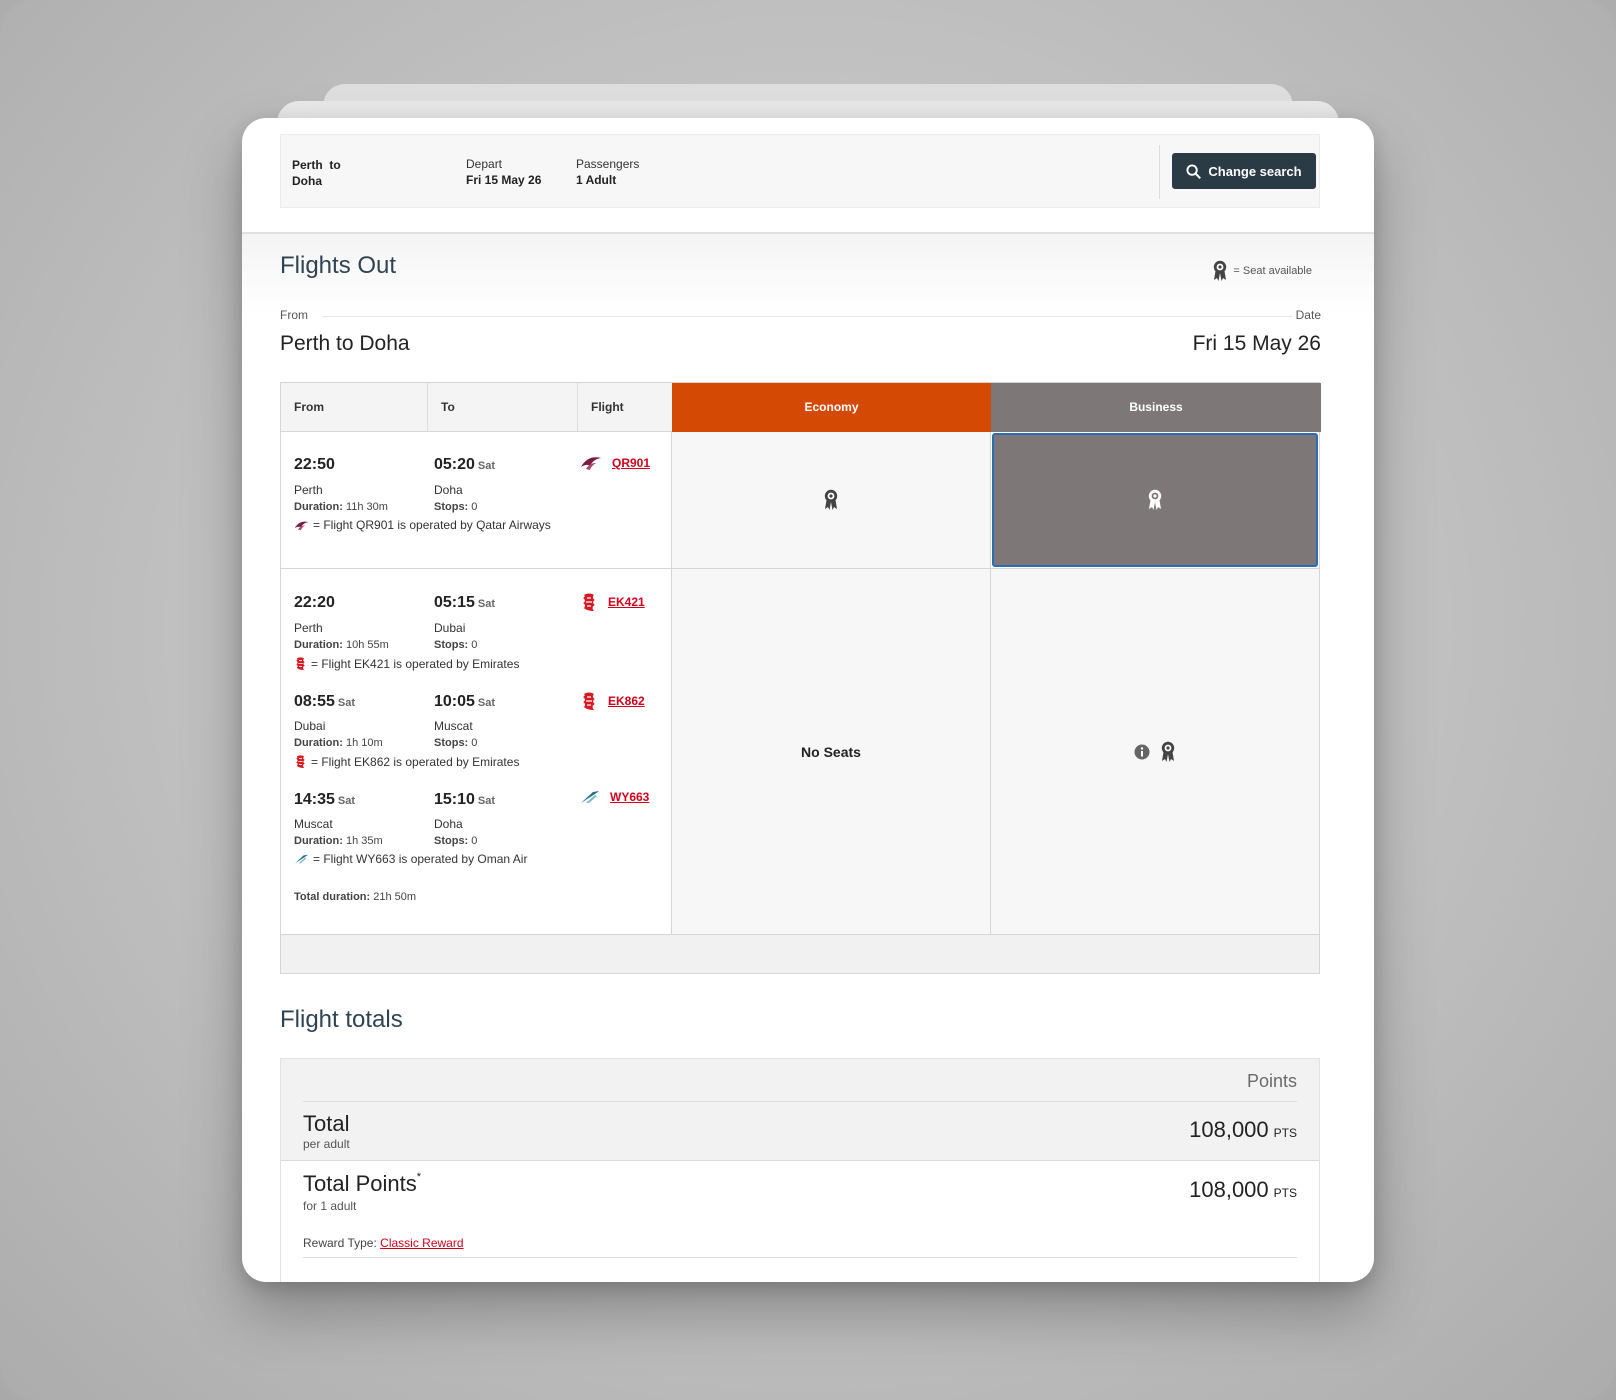  Describe the element at coordinates (484, 164) in the screenshot. I see `depart-label: Depart` at that location.